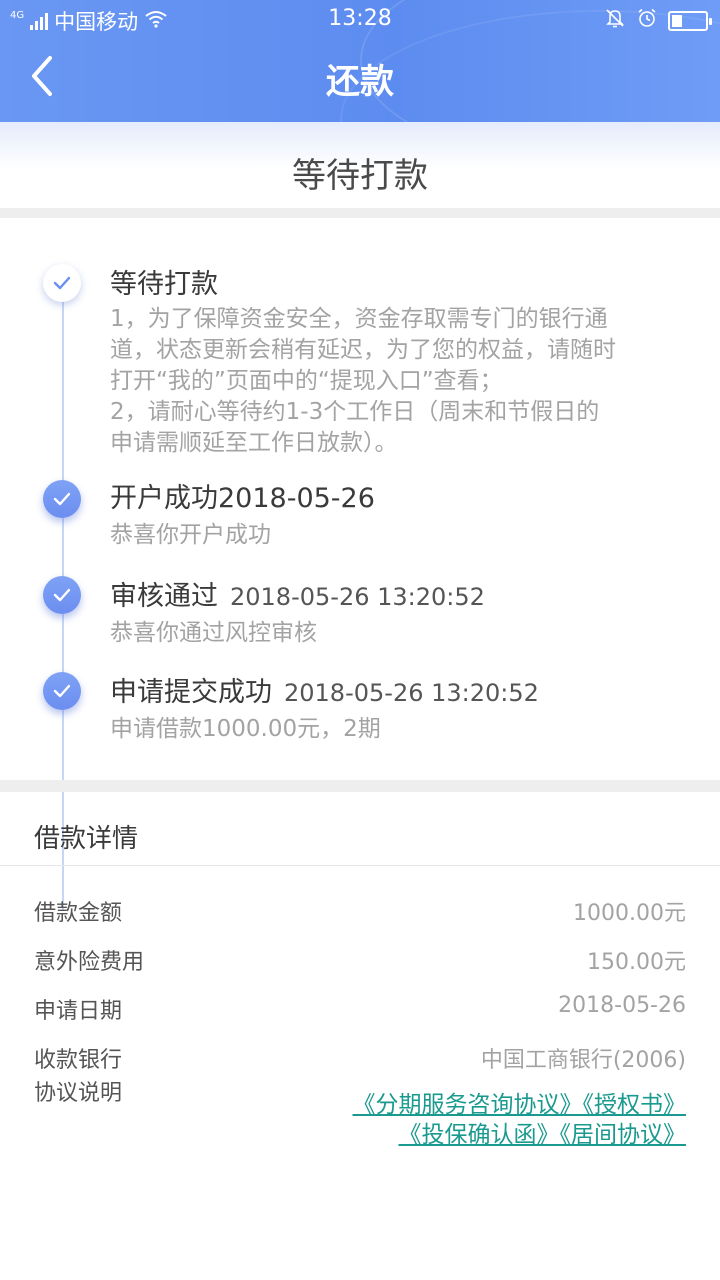 This screenshot has height=1280, width=720. Describe the element at coordinates (245, 729) in the screenshot. I see `desc-line: 申请借款1000.00元，2期` at that location.